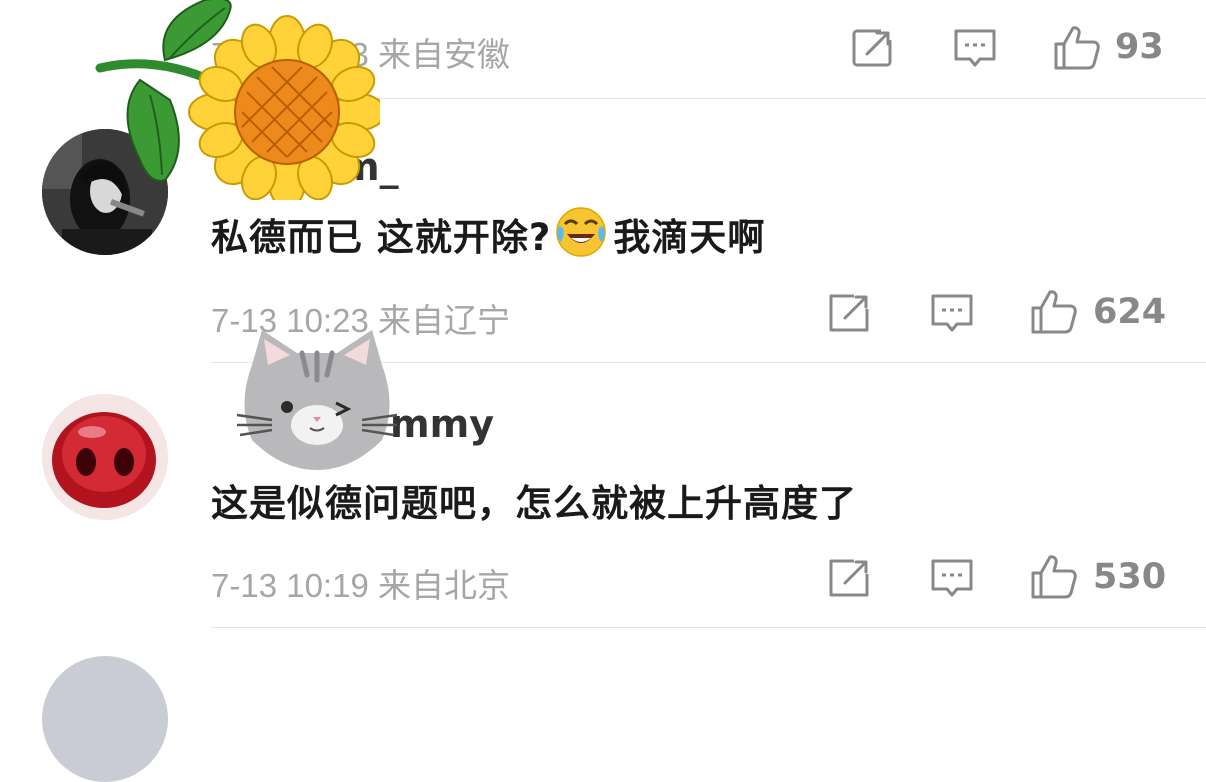  What do you see at coordinates (603, 50) in the screenshot?
I see `comment-item: 7-13 10:23 来自安徽 93` at bounding box center [603, 50].